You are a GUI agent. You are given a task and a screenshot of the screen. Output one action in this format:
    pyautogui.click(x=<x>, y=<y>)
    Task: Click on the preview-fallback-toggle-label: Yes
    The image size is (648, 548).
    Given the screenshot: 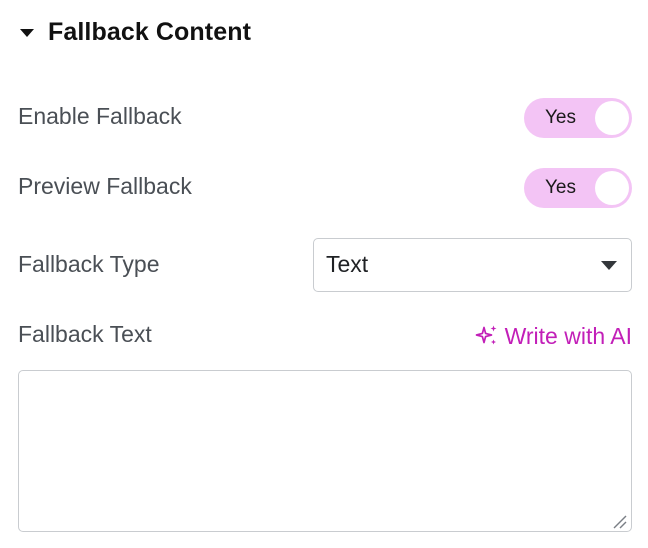 What is the action you would take?
    pyautogui.click(x=560, y=187)
    